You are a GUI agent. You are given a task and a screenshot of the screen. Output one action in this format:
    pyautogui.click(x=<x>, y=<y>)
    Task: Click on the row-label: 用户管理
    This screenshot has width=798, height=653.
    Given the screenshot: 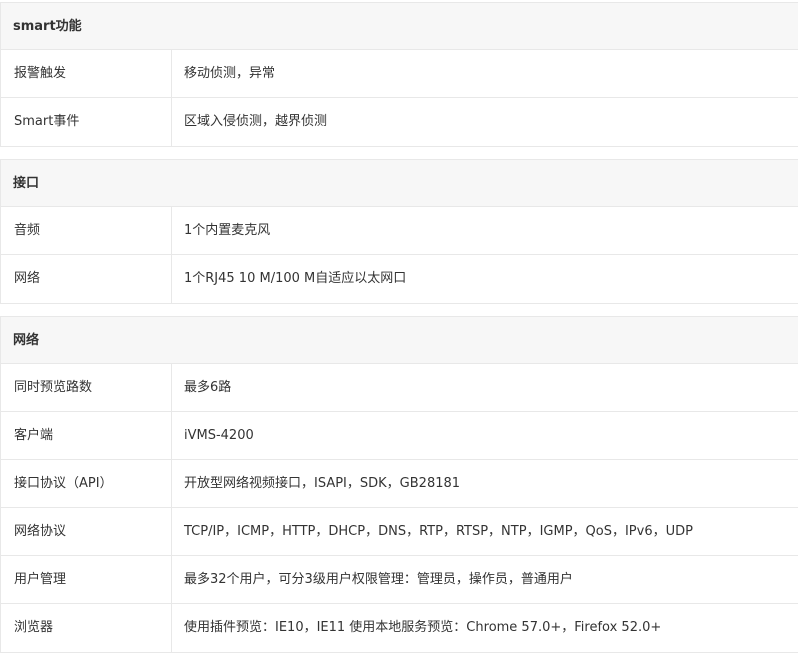 What is the action you would take?
    pyautogui.click(x=86, y=579)
    